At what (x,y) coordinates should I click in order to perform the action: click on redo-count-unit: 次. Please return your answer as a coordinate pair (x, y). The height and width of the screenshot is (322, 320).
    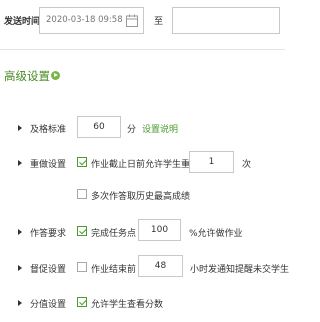
    Looking at the image, I should click on (247, 165).